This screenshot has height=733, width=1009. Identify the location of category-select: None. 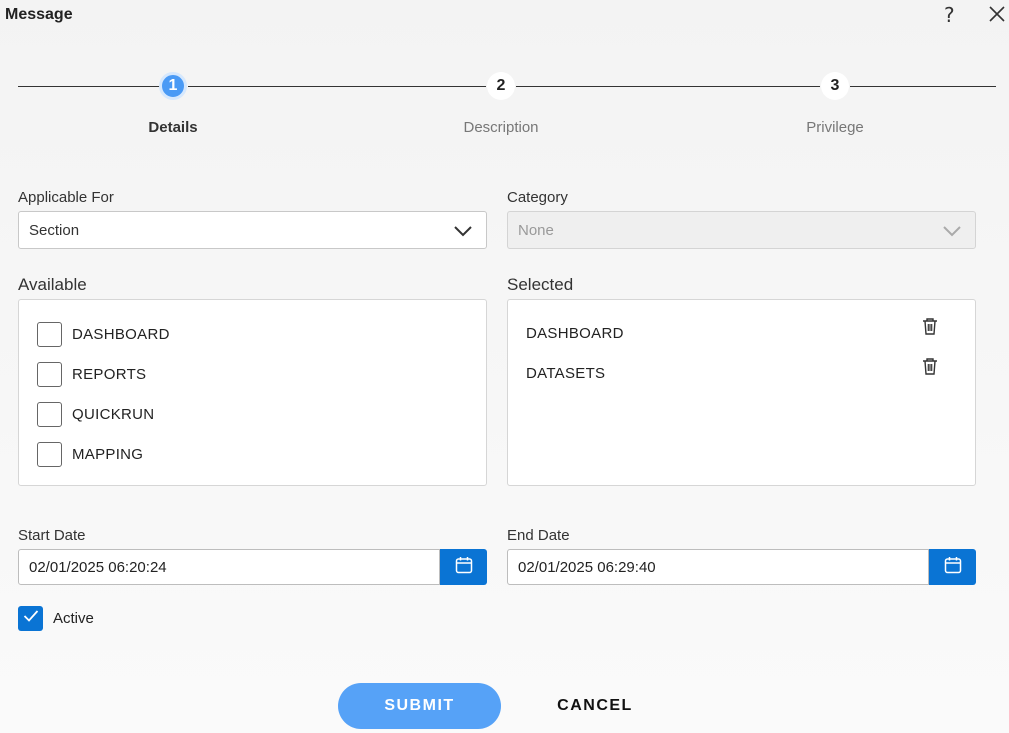
(741, 230).